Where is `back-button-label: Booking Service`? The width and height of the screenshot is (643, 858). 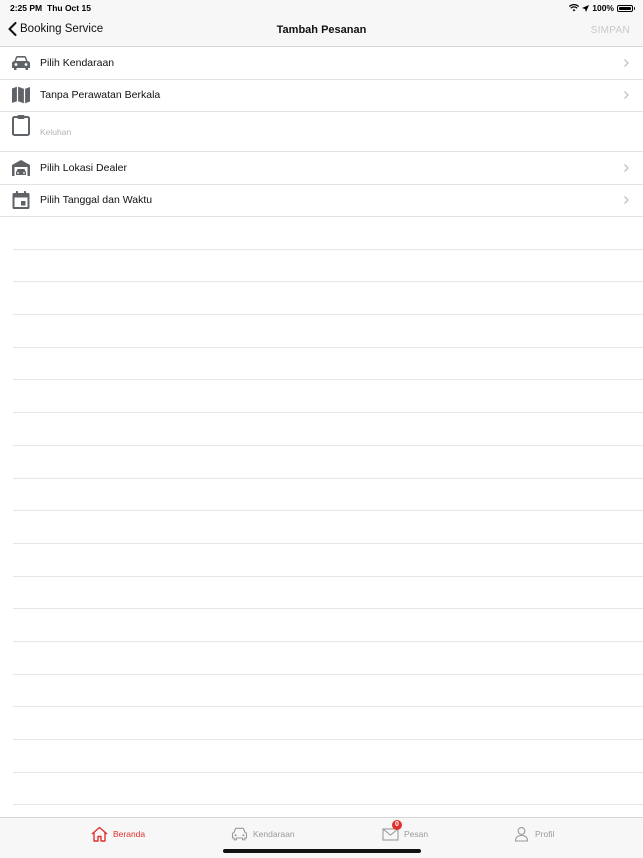
back-button-label: Booking Service is located at coordinates (62, 29).